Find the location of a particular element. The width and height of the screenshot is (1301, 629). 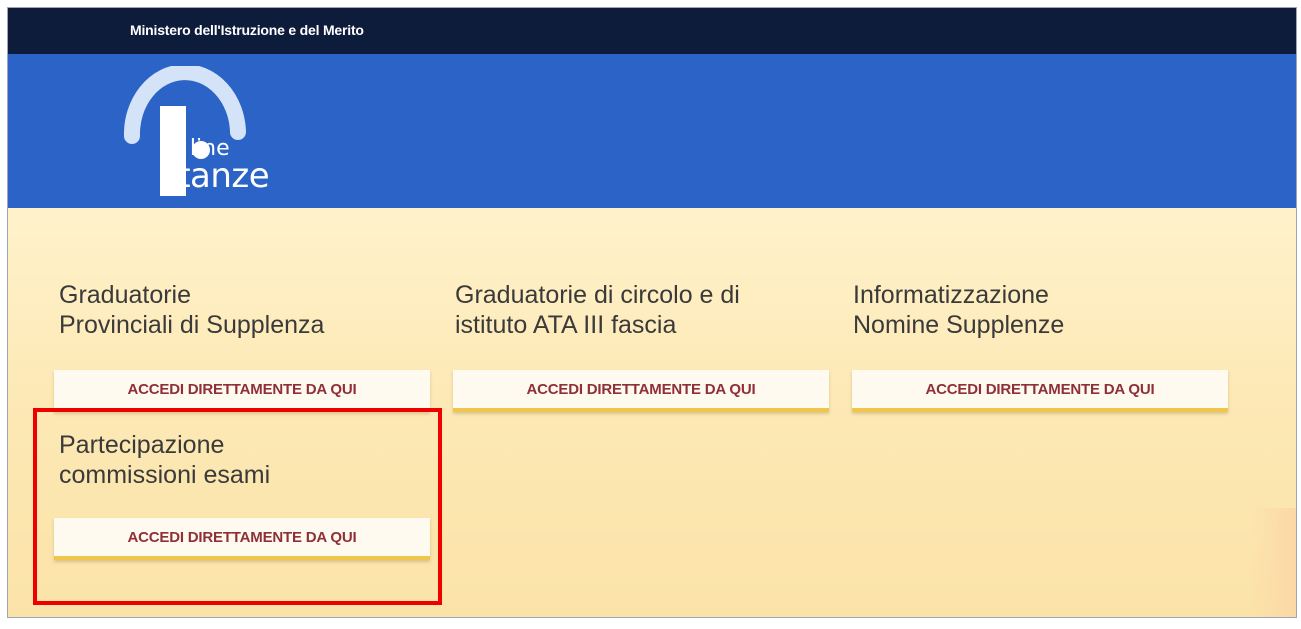

top-bar: Ministero dell'Istruzione e del Merito is located at coordinates (652, 31).